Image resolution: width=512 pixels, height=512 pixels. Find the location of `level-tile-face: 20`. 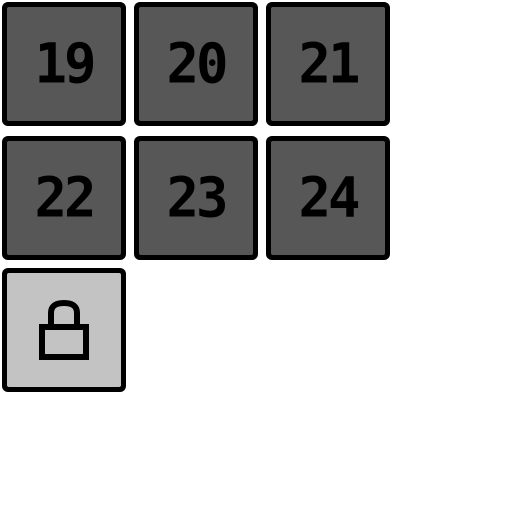

level-tile-face: 20 is located at coordinates (196, 64).